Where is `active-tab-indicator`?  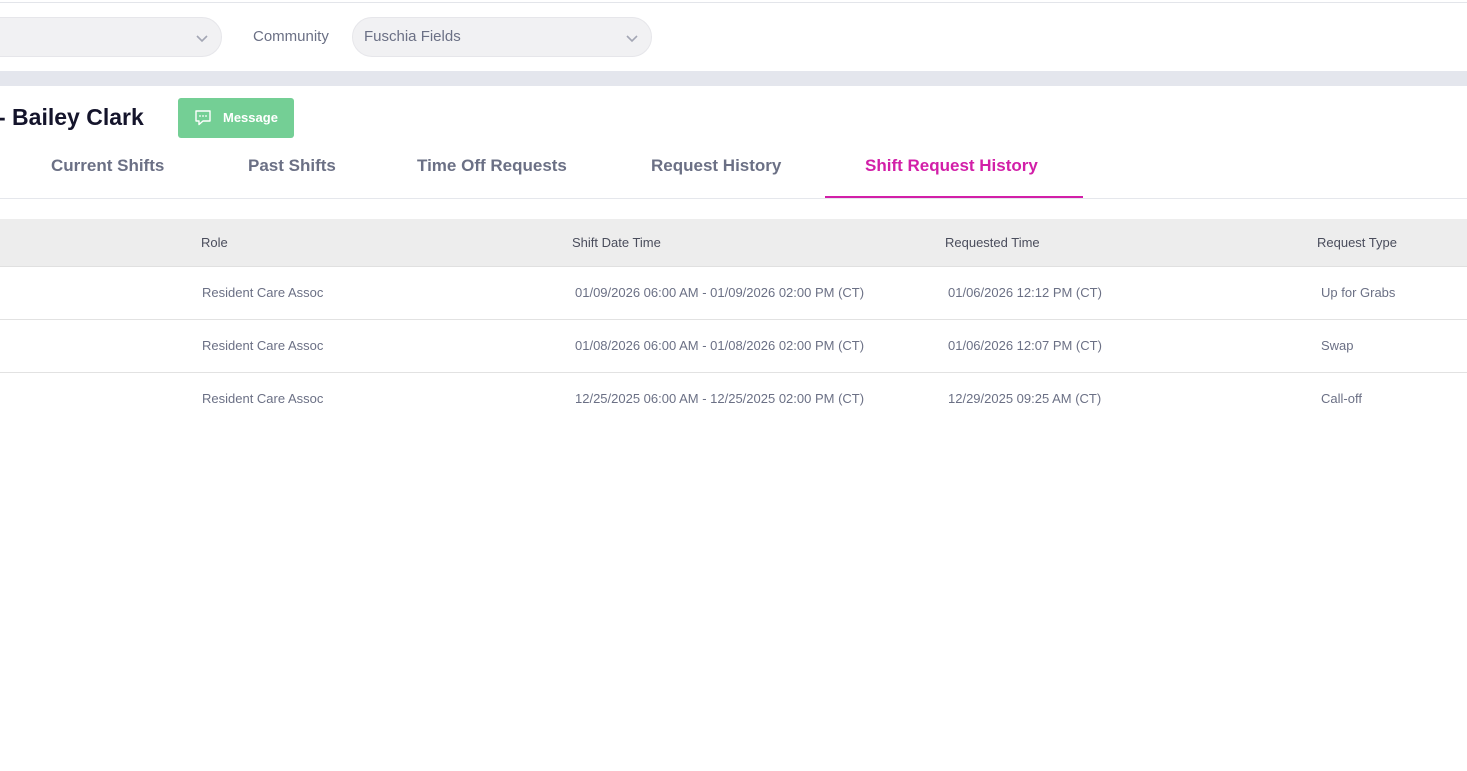
active-tab-indicator is located at coordinates (954, 197).